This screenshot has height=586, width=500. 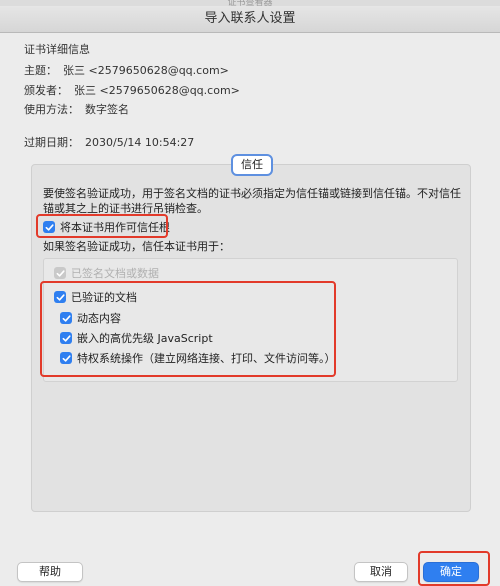 What do you see at coordinates (145, 338) in the screenshot?
I see `javascript-label: 嵌入的高优先级 JavaScript` at bounding box center [145, 338].